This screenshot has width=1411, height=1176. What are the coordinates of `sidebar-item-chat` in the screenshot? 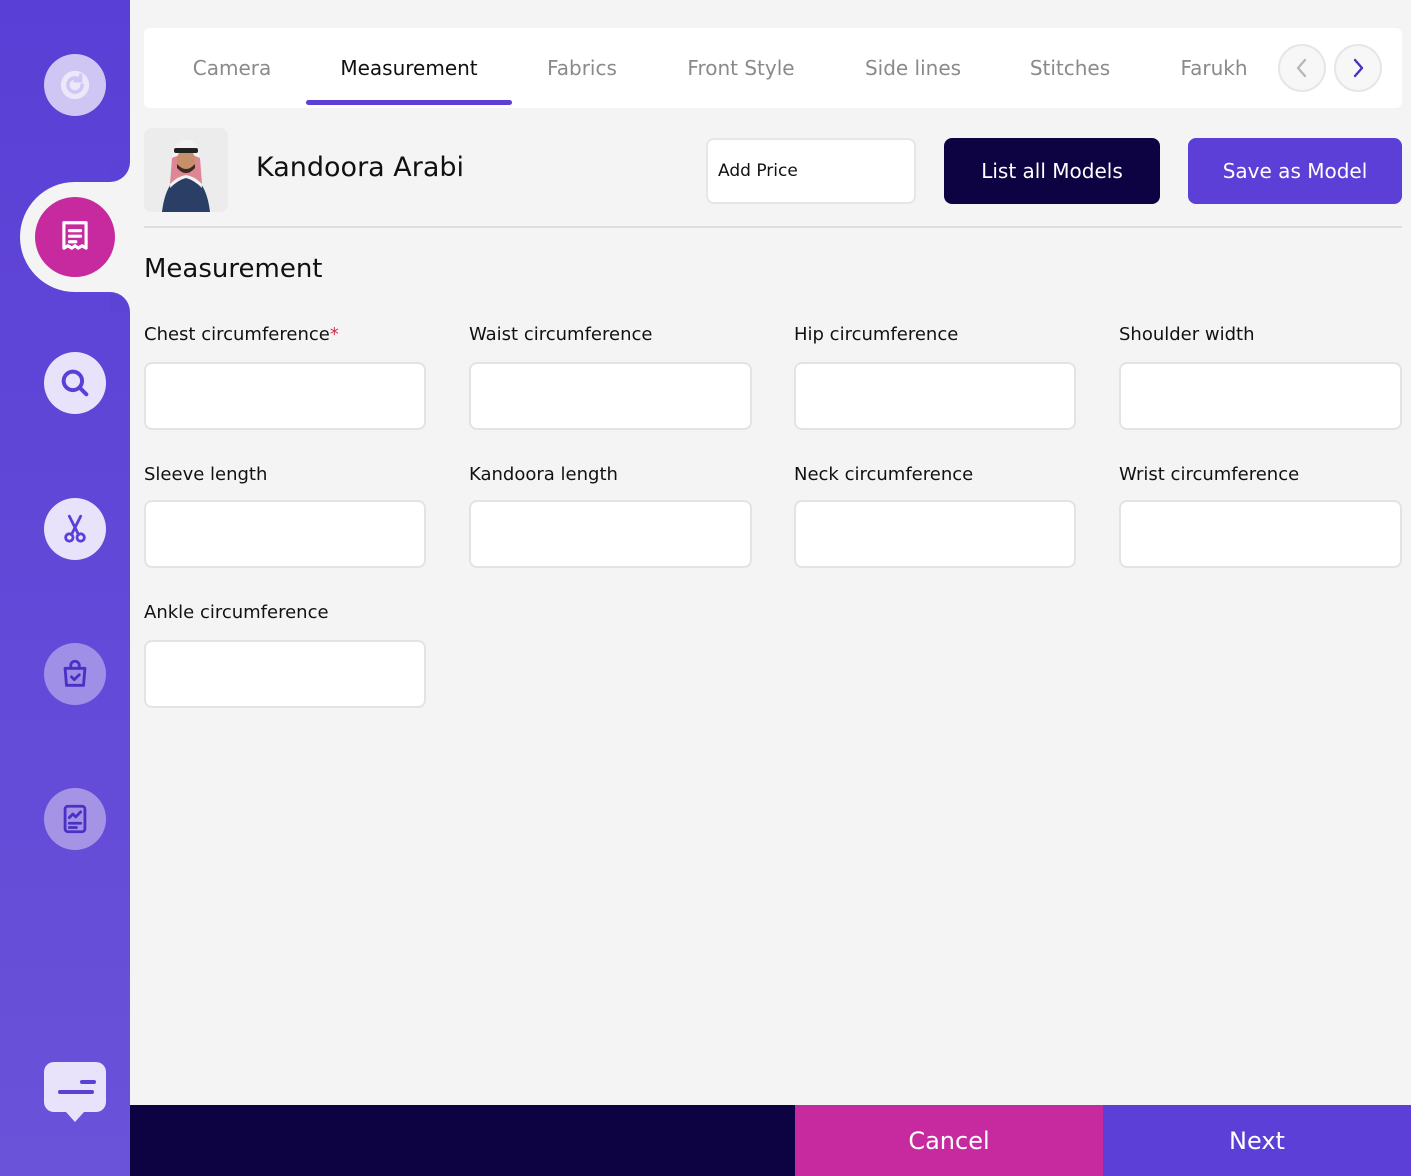 It's located at (75, 1093).